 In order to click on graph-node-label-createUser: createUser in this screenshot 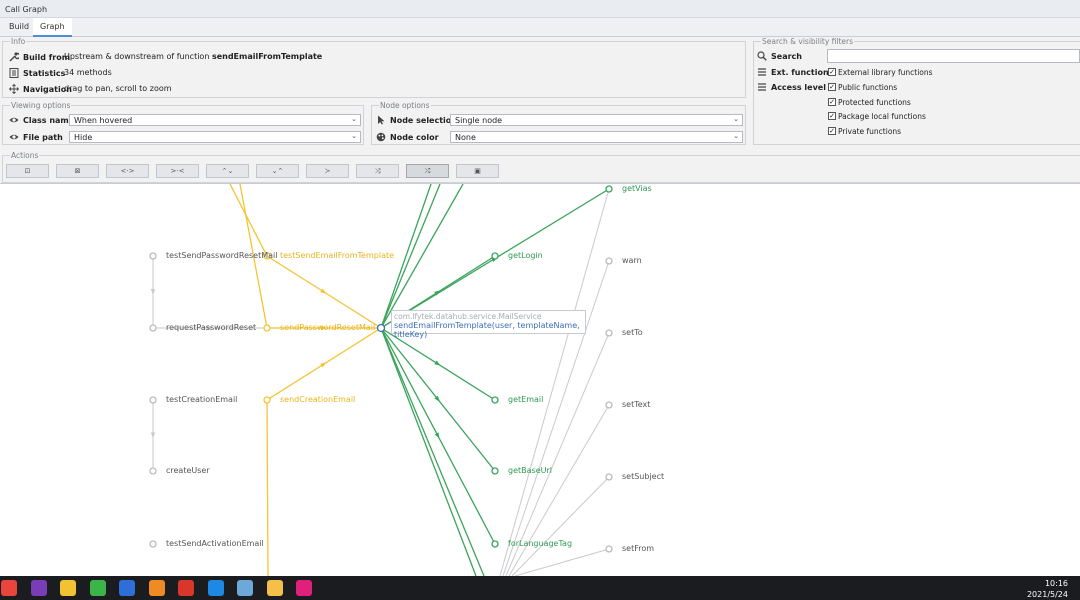, I will do `click(188, 470)`.